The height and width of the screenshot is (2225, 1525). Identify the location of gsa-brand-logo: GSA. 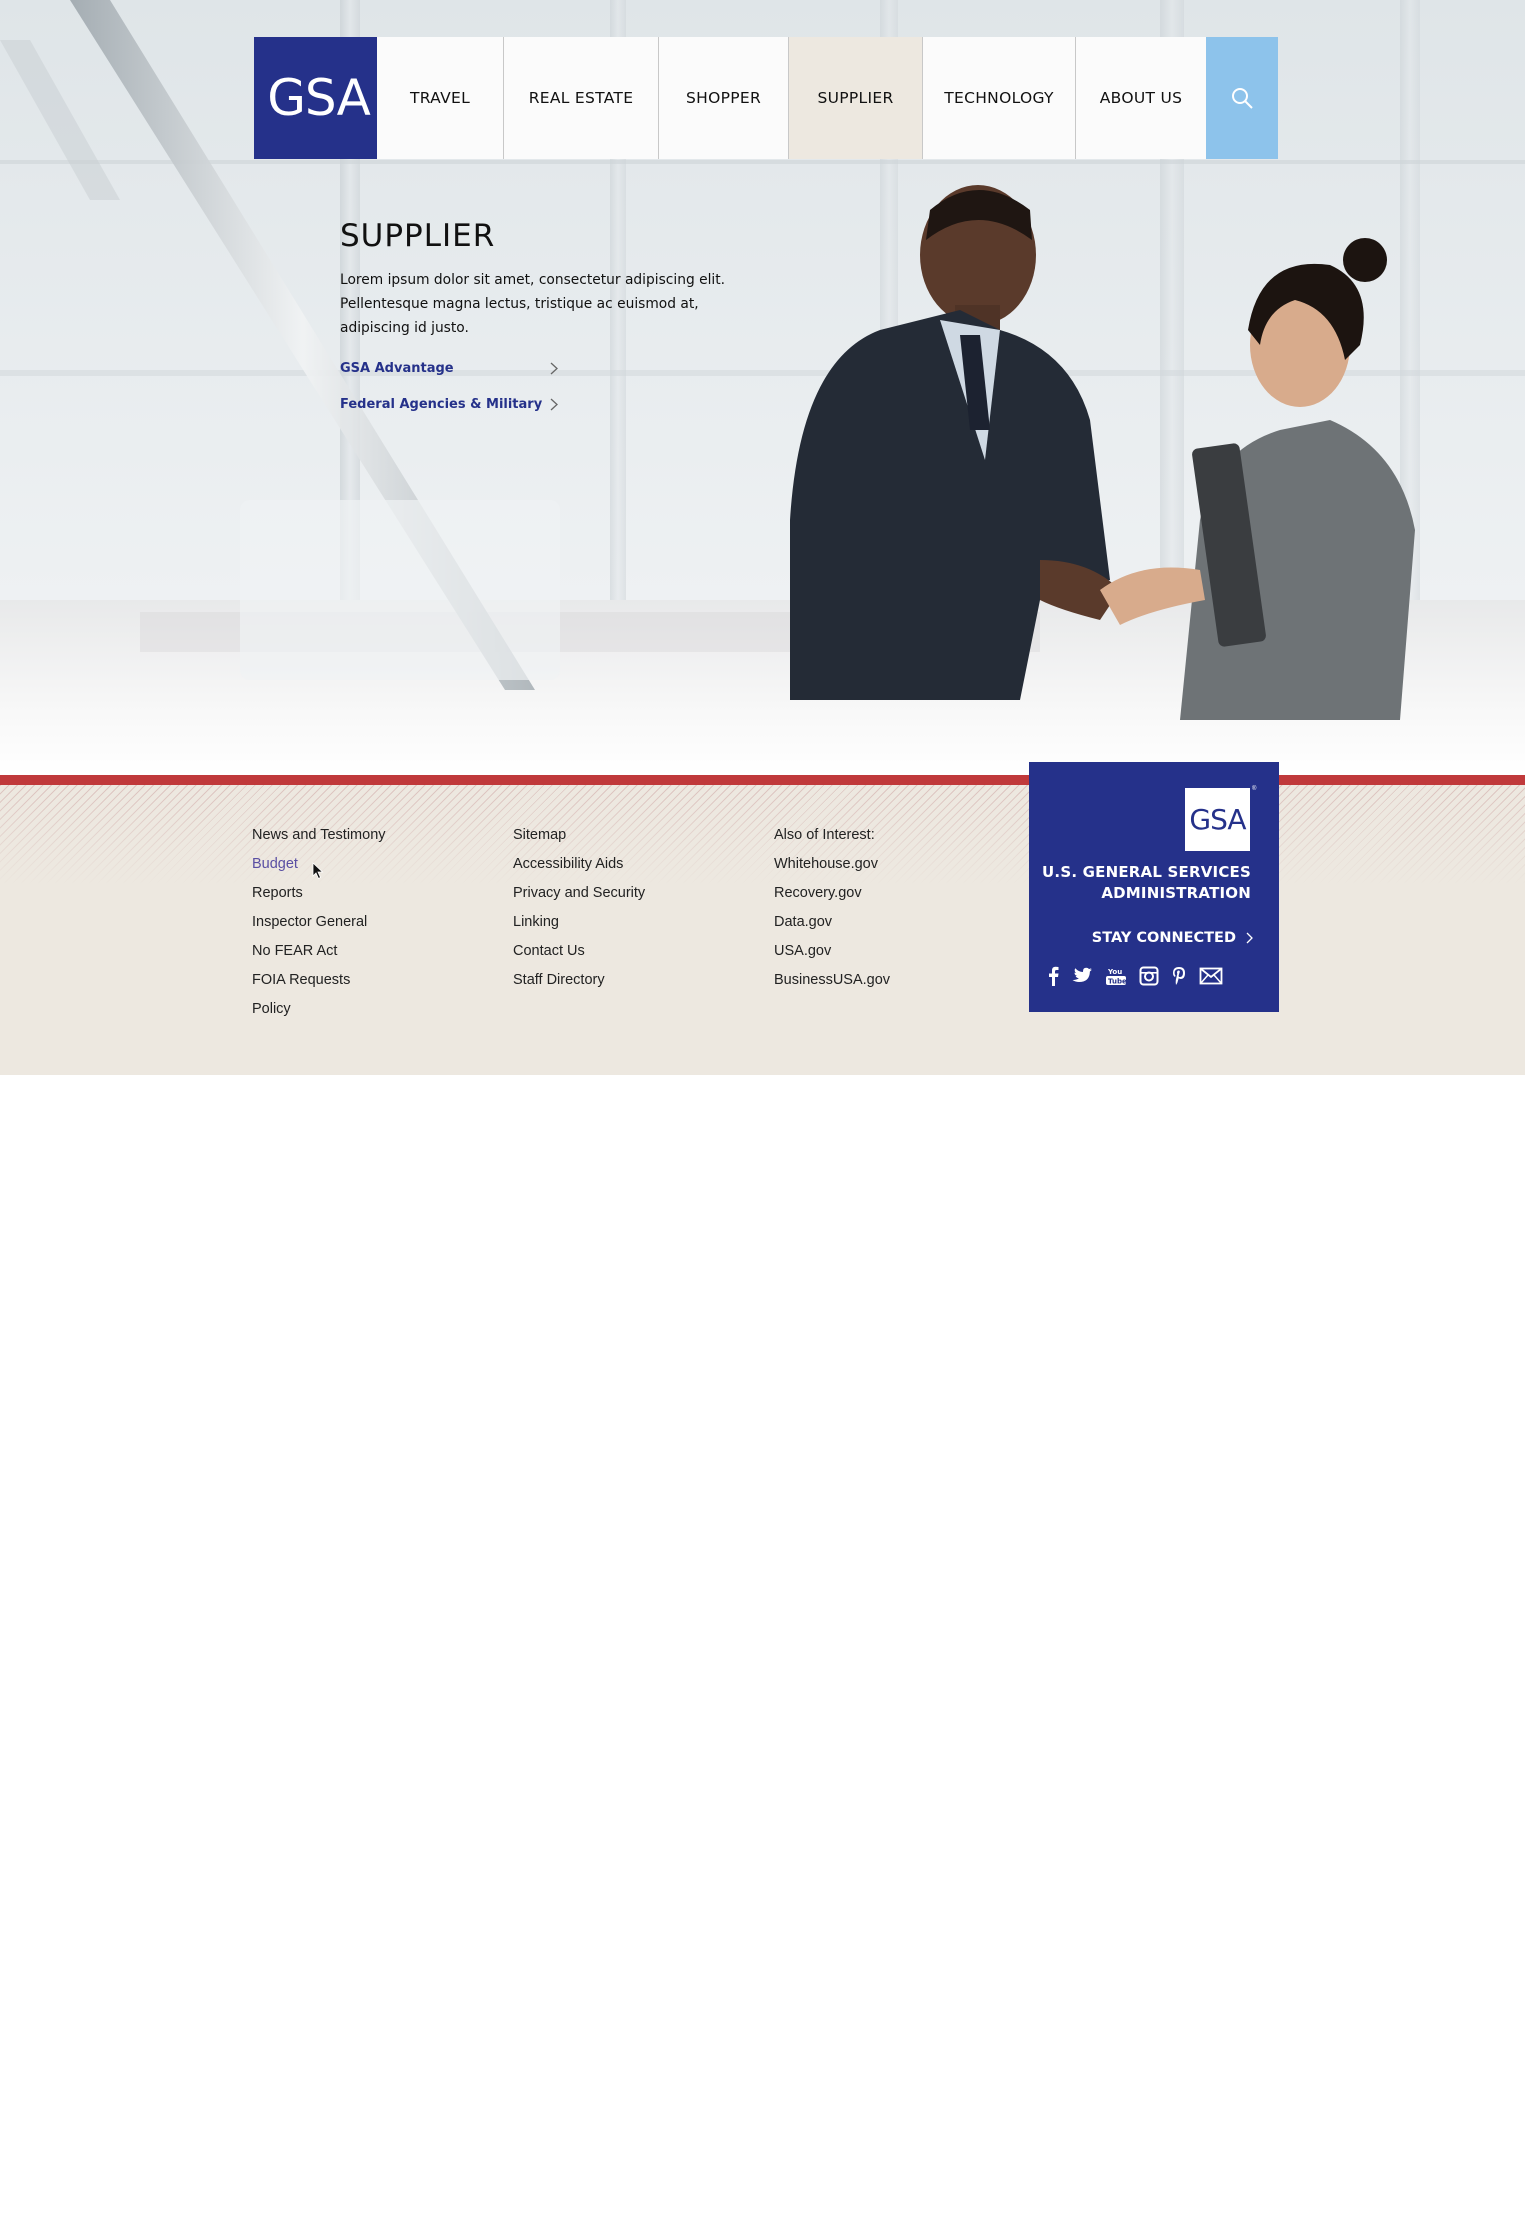
(1217, 819).